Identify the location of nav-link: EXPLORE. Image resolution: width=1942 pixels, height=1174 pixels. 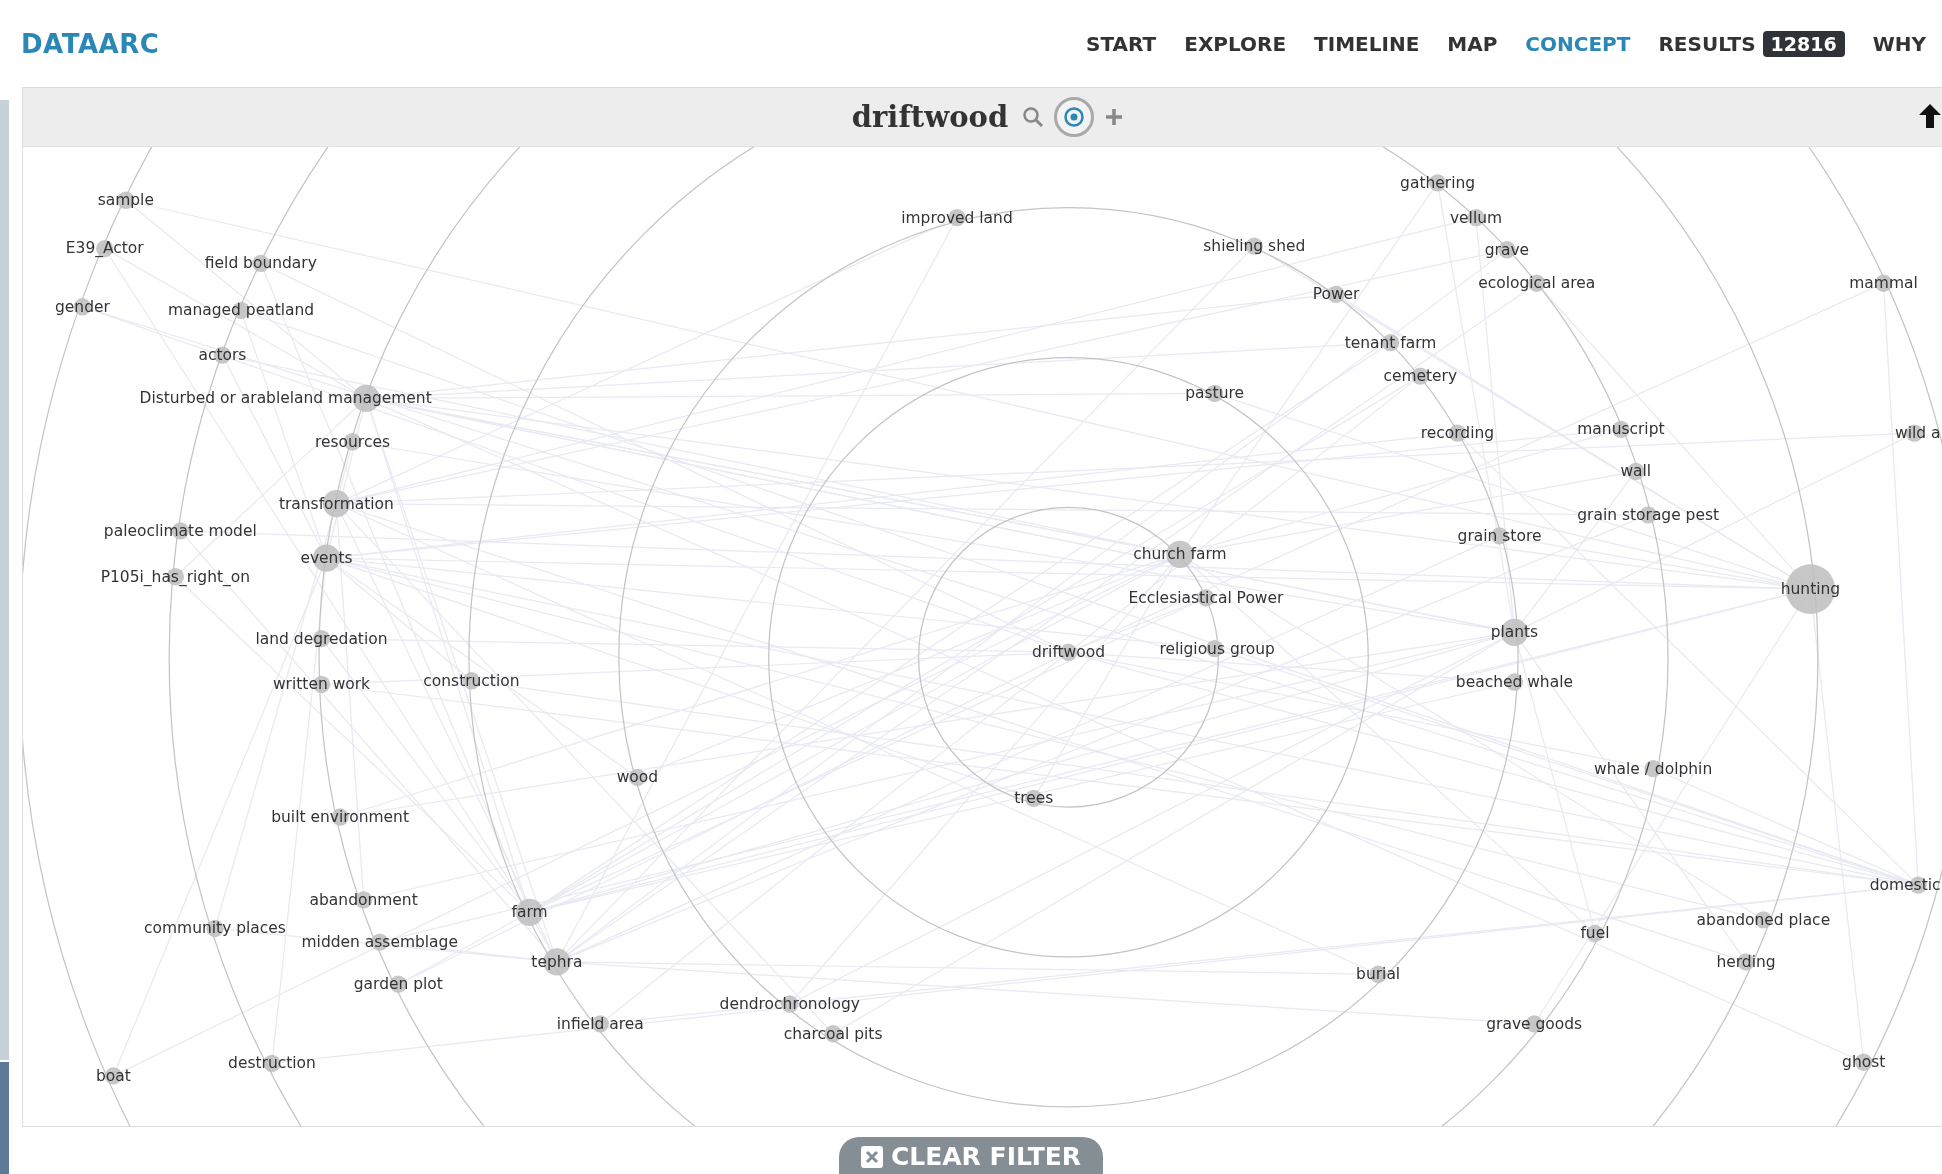
(1235, 43).